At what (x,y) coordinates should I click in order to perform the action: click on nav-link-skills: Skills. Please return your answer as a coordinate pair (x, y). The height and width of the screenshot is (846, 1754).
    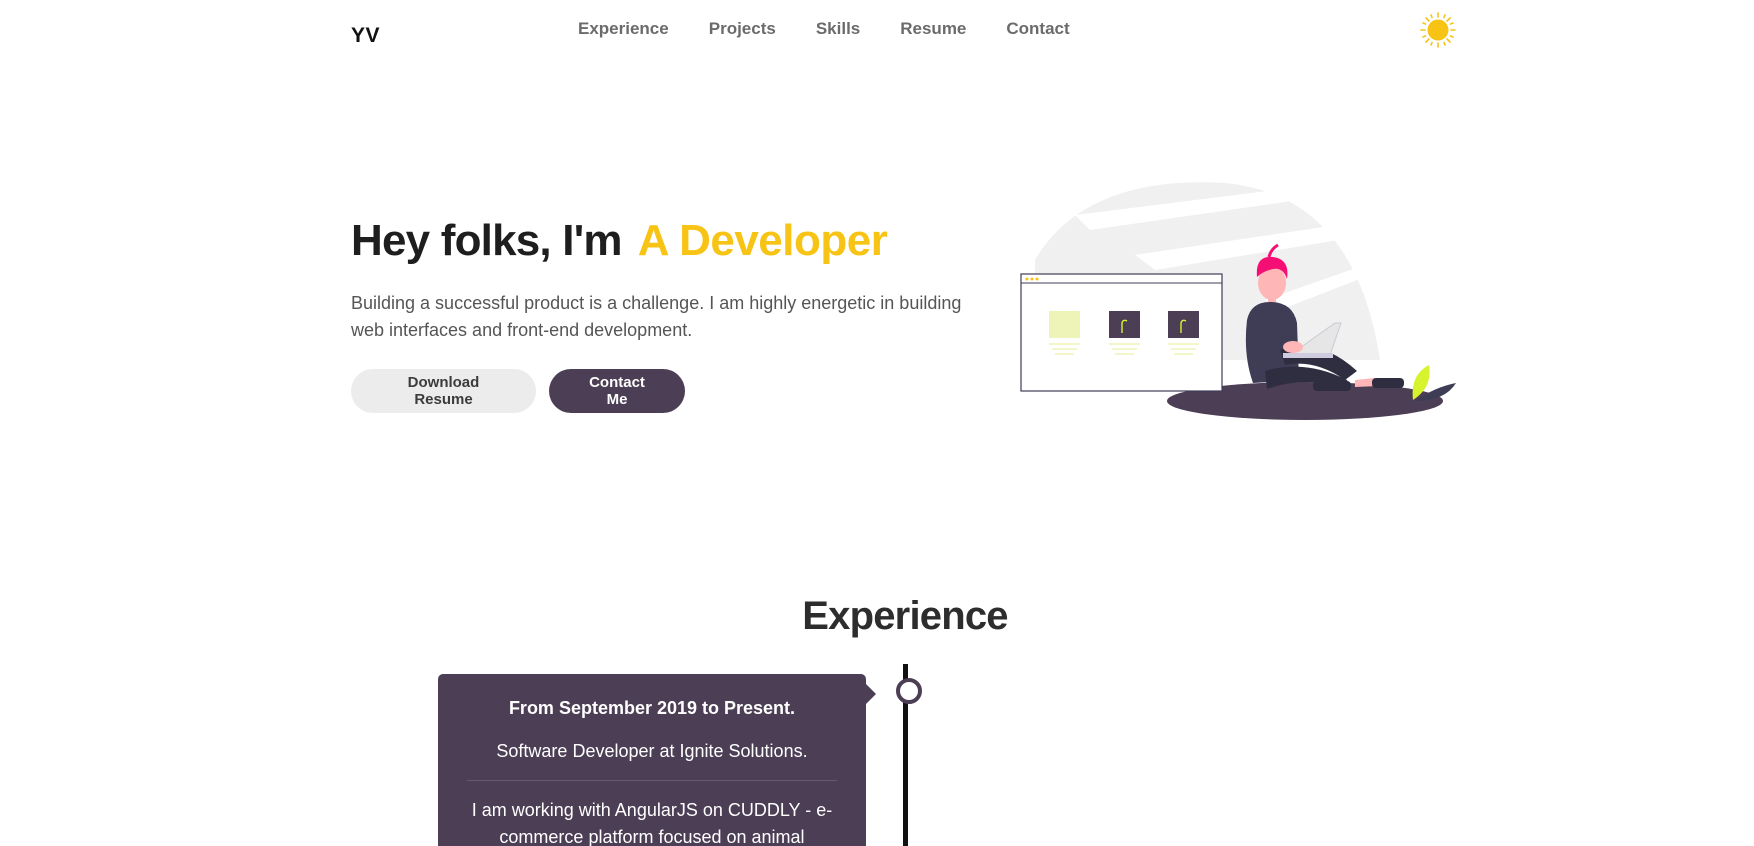
    Looking at the image, I should click on (838, 29).